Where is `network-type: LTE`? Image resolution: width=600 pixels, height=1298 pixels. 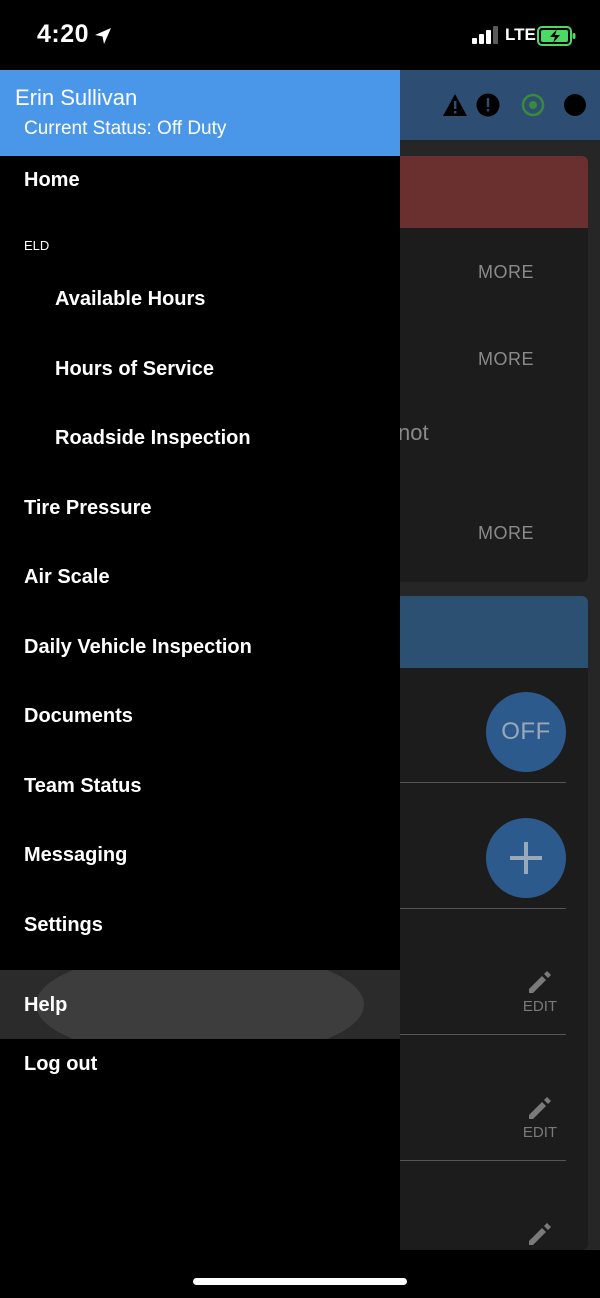 network-type: LTE is located at coordinates (520, 34).